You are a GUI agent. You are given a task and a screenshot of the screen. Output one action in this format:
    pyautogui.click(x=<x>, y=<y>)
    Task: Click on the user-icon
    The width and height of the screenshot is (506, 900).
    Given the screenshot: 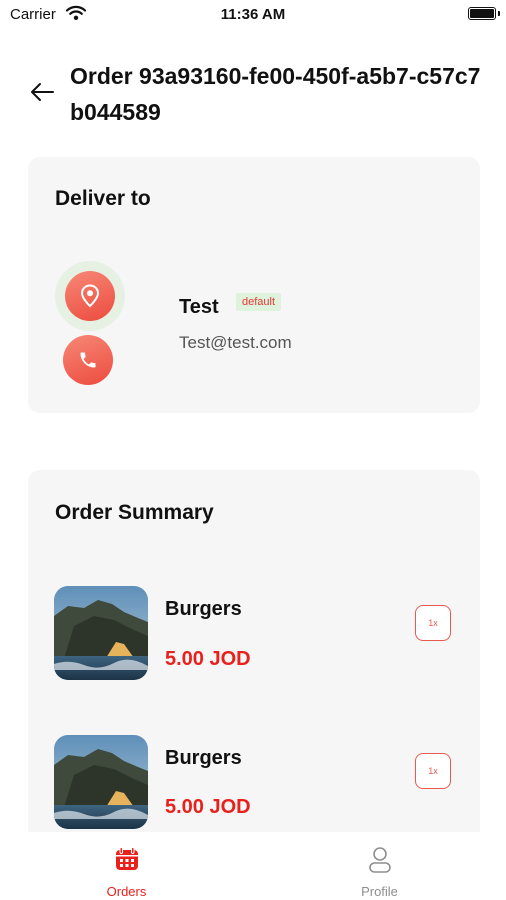 What is the action you would take?
    pyautogui.click(x=380, y=862)
    